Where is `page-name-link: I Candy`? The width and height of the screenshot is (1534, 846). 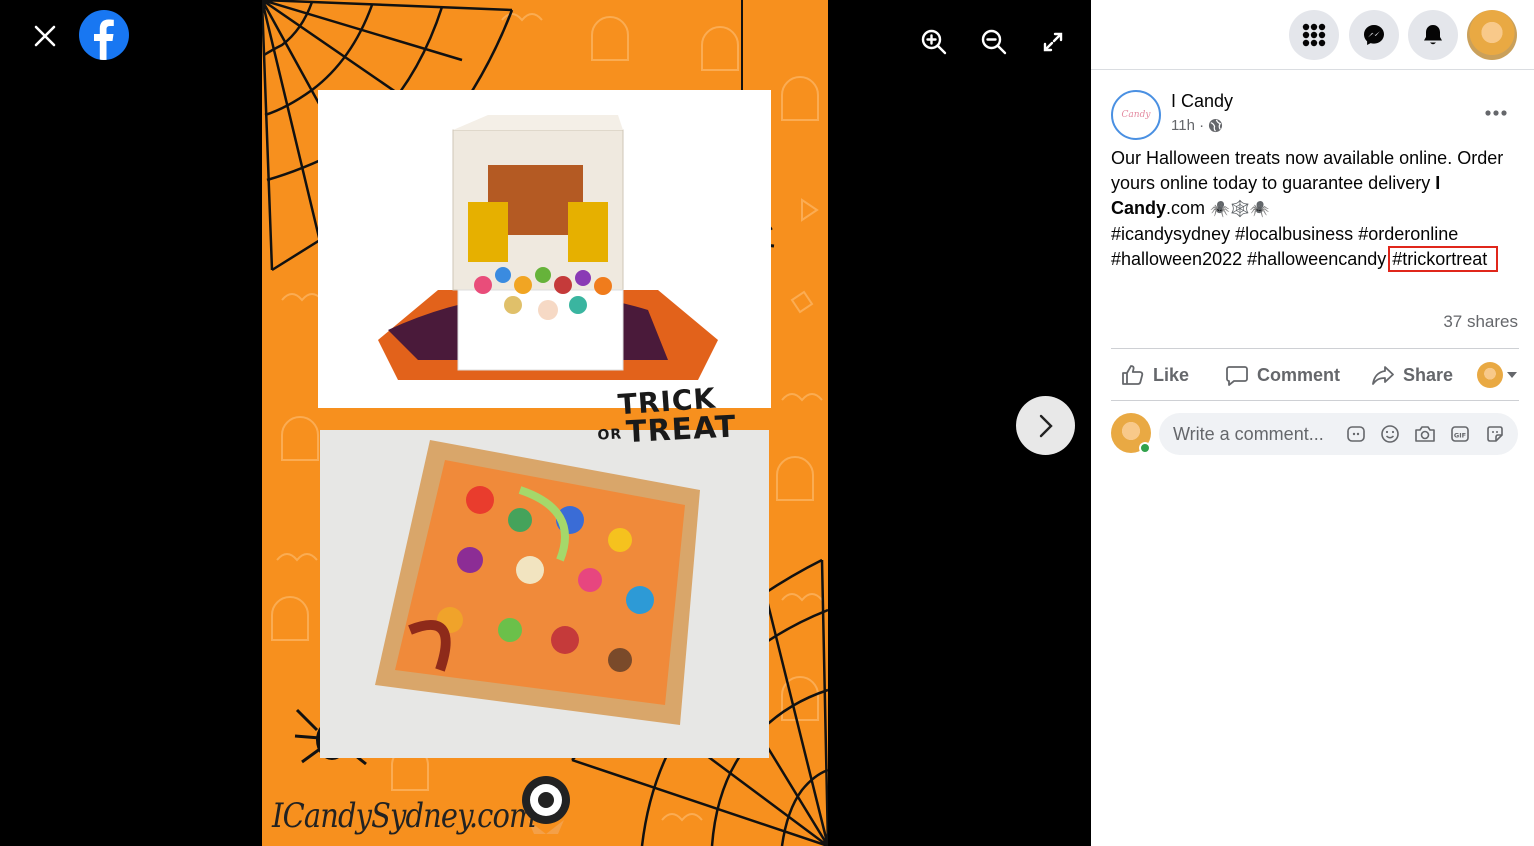
page-name-link: I Candy is located at coordinates (1202, 101).